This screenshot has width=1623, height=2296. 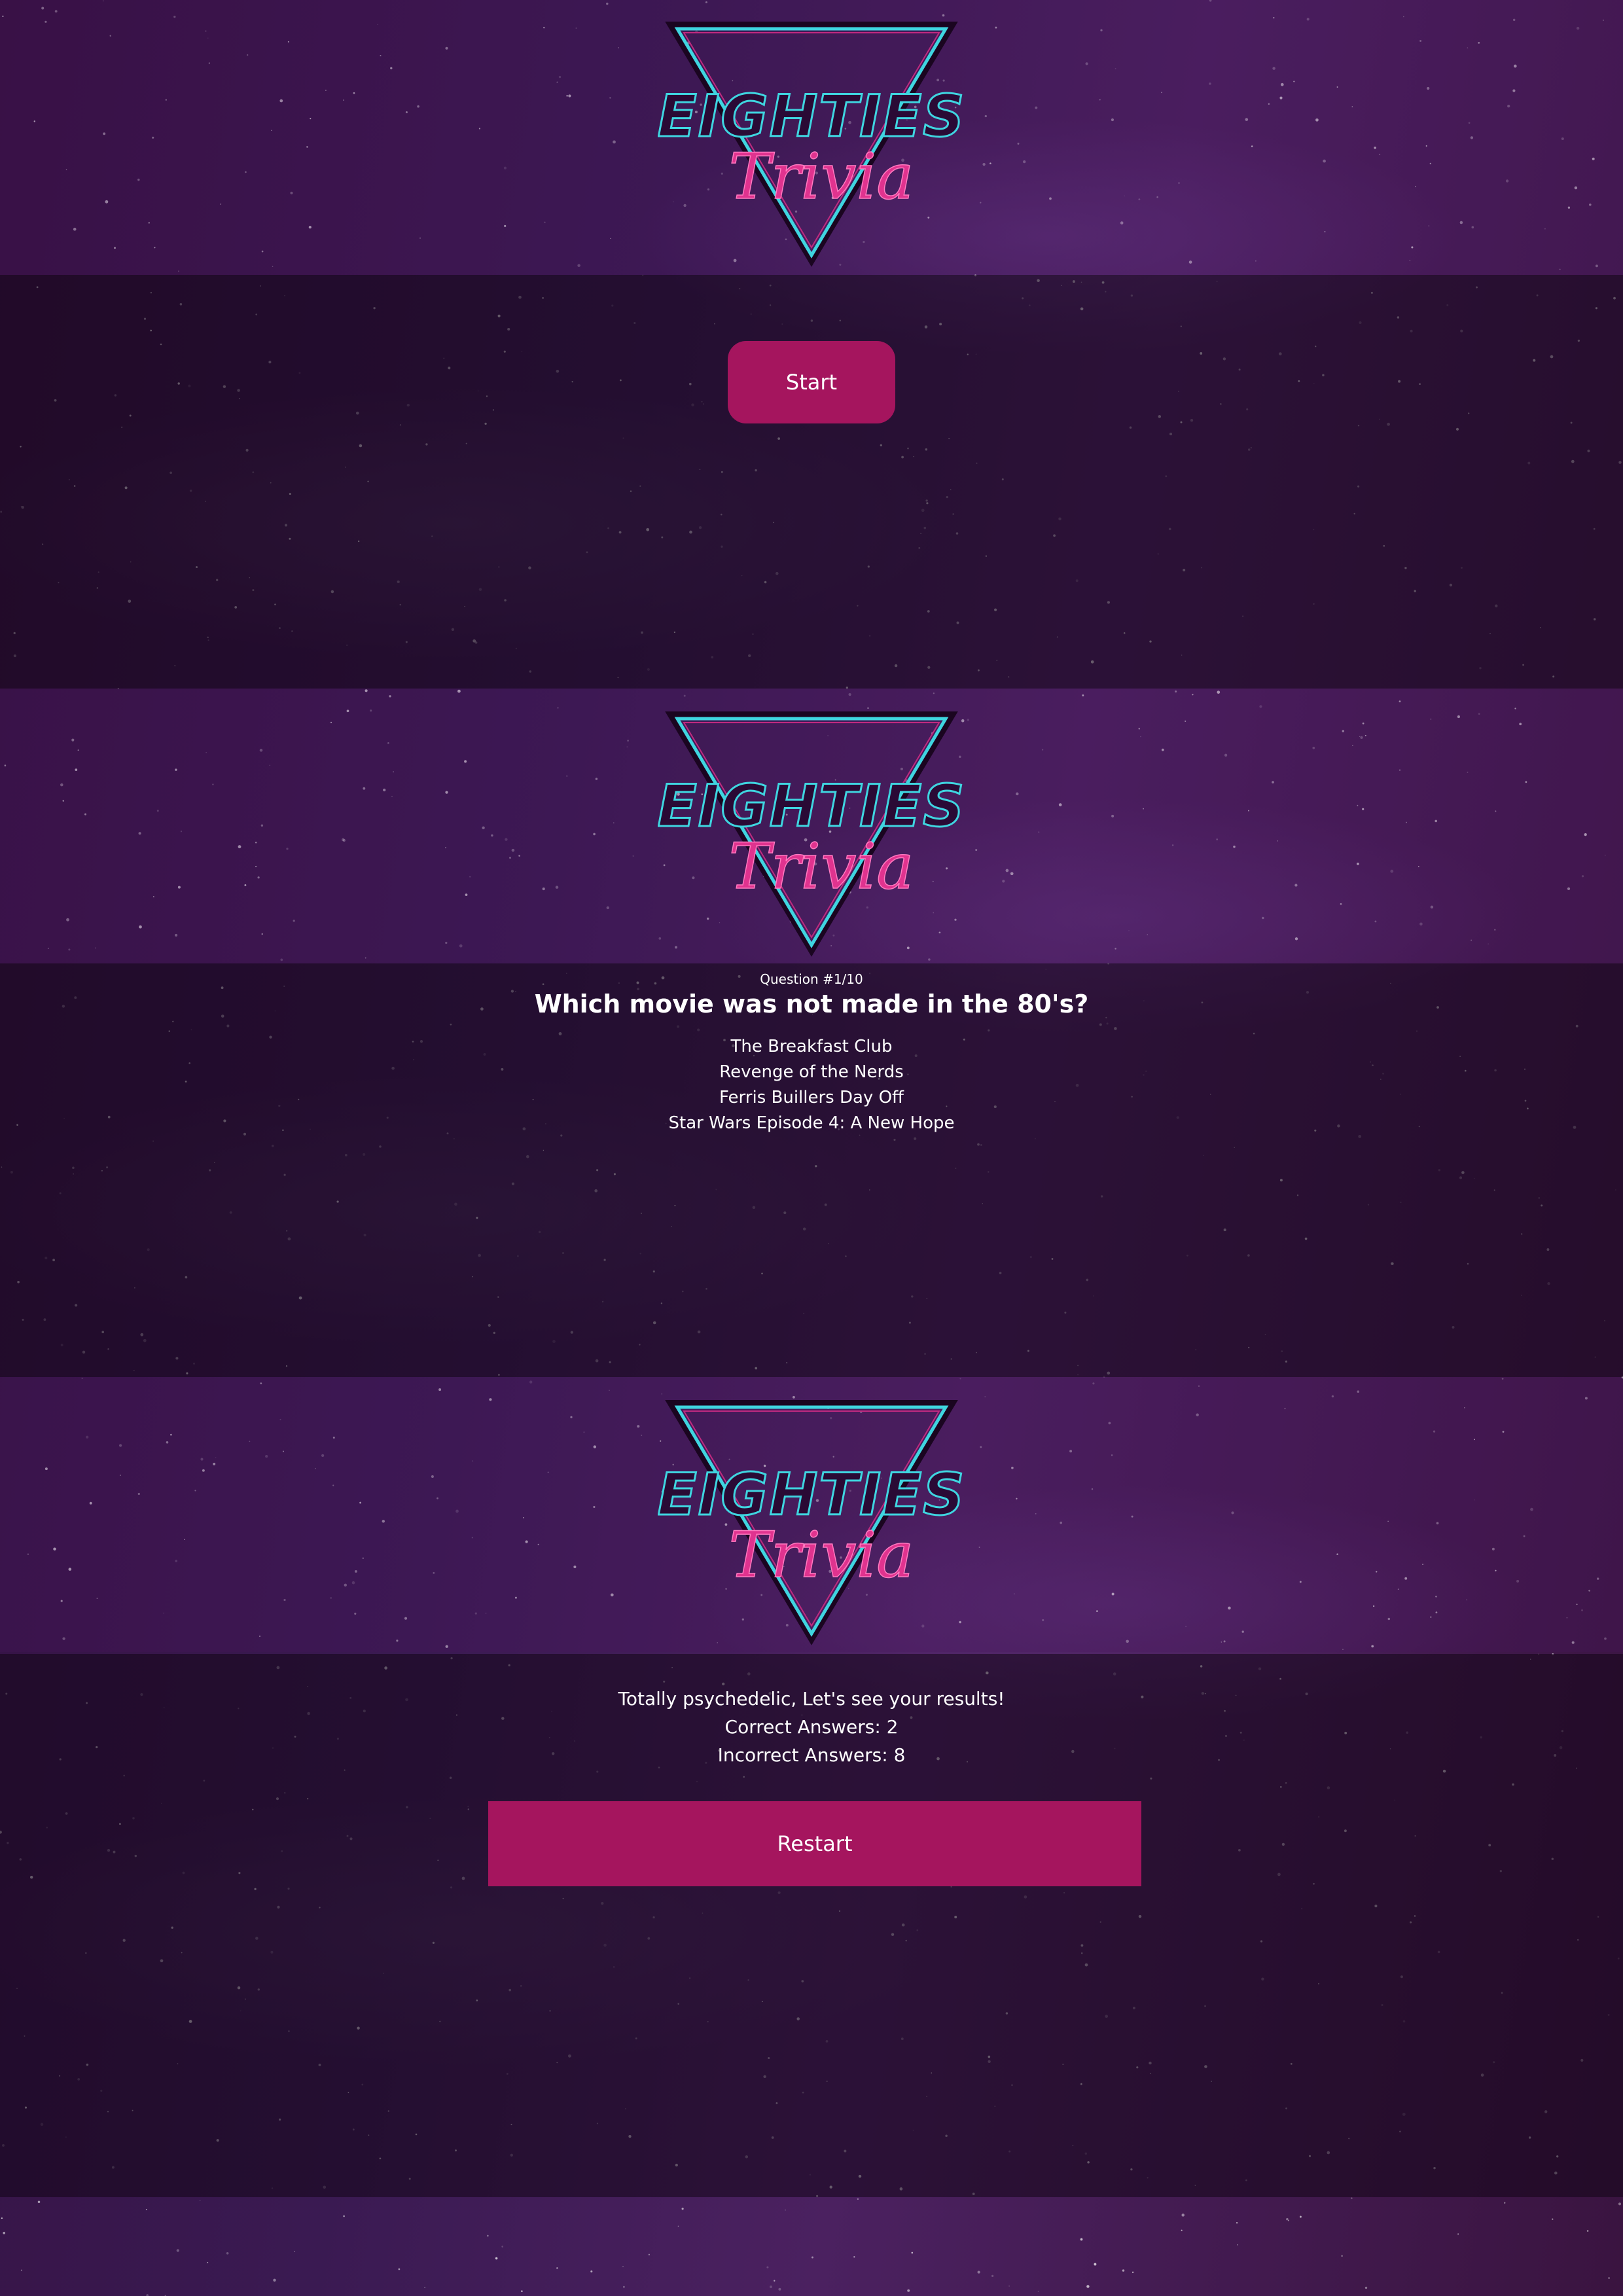 I want to click on restart-button: Restart, so click(x=815, y=1843).